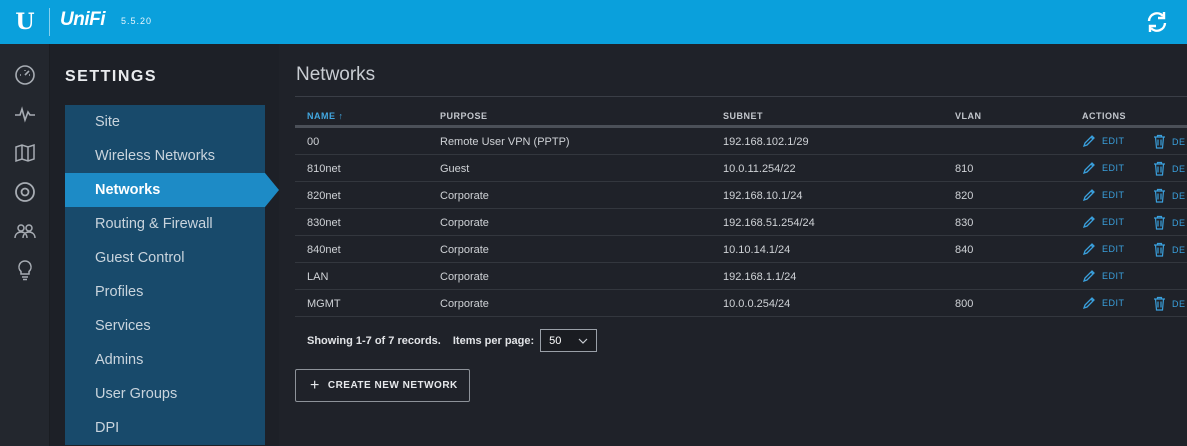 The height and width of the screenshot is (446, 1187). What do you see at coordinates (165, 326) in the screenshot?
I see `menu-item-services: Services` at bounding box center [165, 326].